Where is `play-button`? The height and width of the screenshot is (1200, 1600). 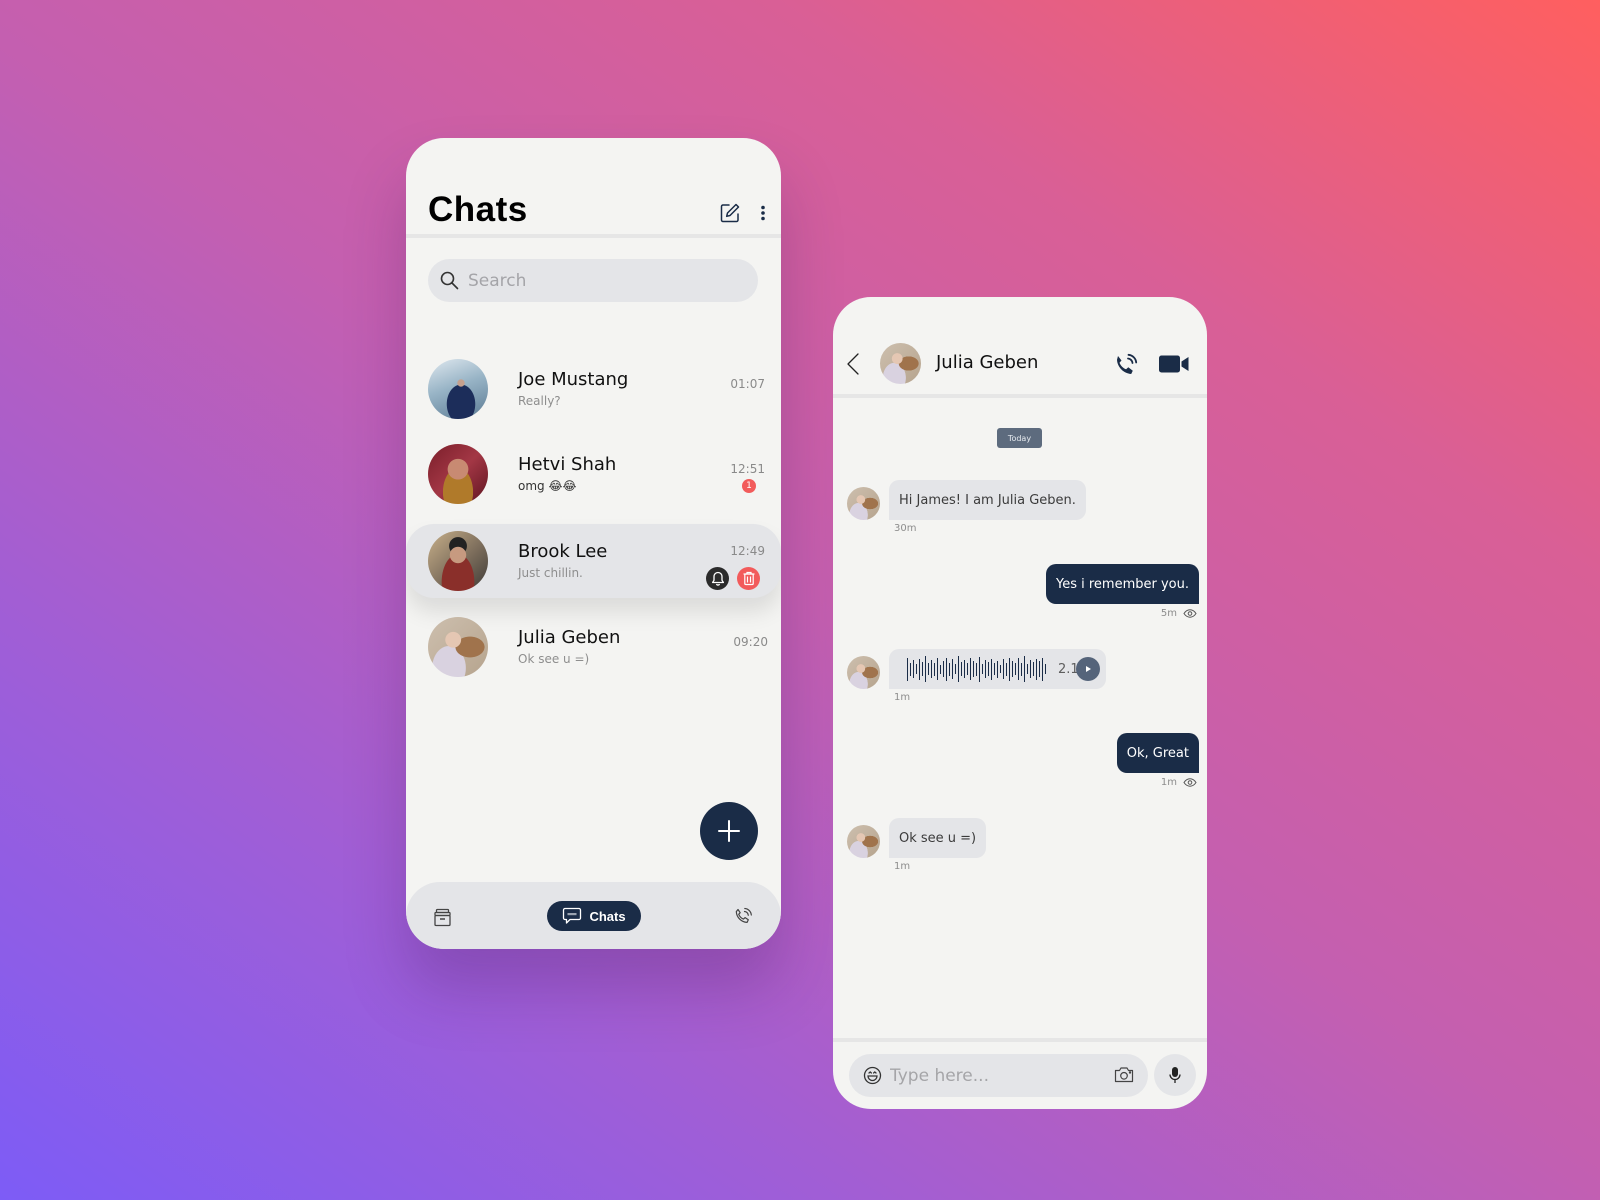
play-button is located at coordinates (1088, 669).